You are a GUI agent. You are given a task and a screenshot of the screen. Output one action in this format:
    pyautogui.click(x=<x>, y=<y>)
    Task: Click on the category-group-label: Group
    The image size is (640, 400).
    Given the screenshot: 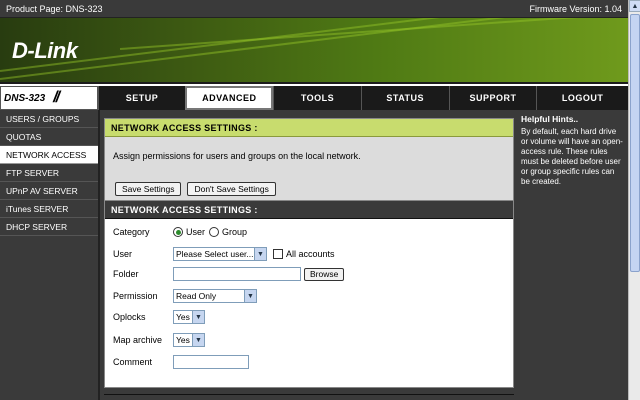 What is the action you would take?
    pyautogui.click(x=235, y=232)
    